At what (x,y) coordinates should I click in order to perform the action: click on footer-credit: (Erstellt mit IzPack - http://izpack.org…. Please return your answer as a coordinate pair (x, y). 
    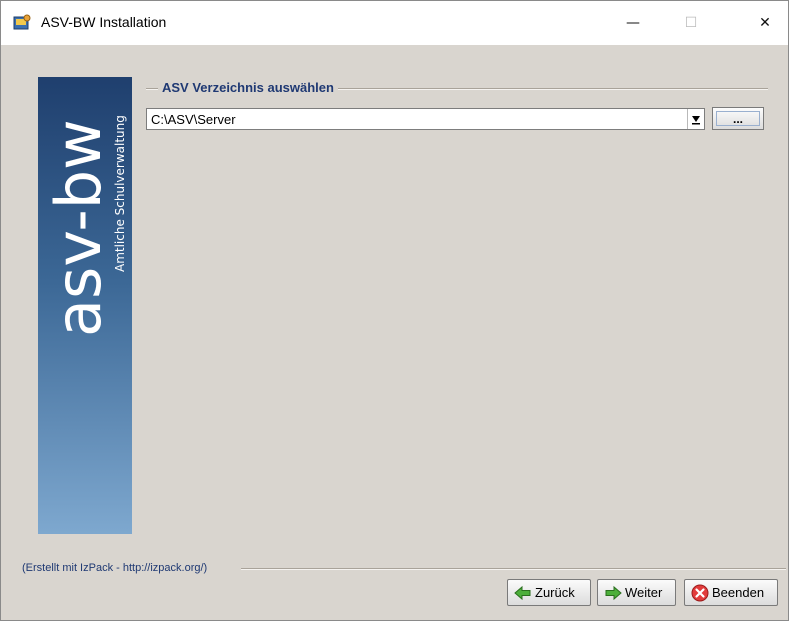
    Looking at the image, I should click on (115, 568).